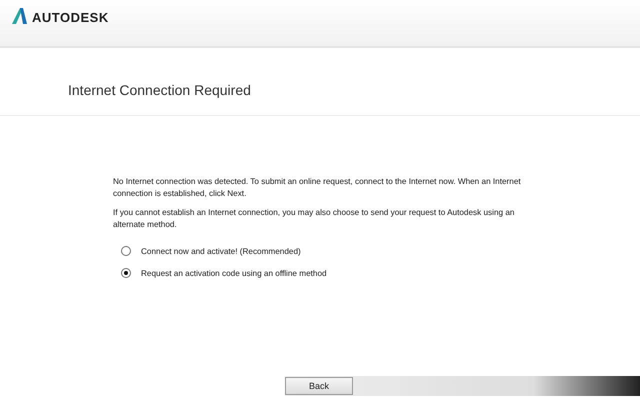 This screenshot has height=406, width=640. I want to click on page-title: Internet Connection Required, so click(160, 90).